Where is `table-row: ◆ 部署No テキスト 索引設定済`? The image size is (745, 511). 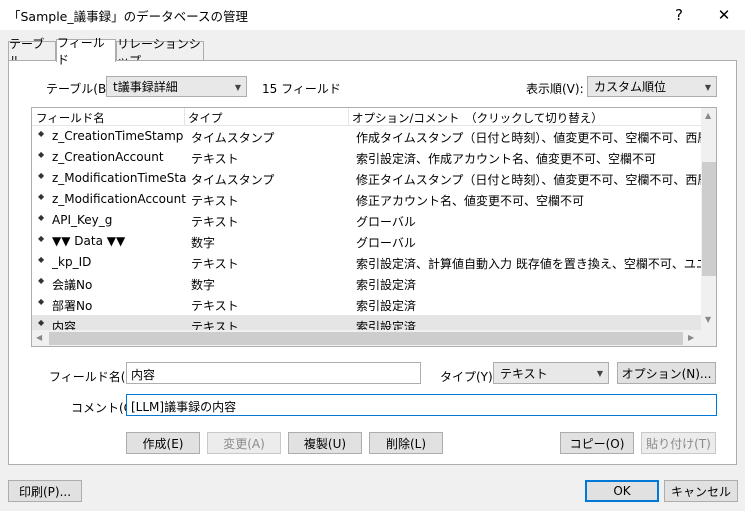
table-row: ◆ 部署No テキスト 索引設定済 is located at coordinates (366, 304).